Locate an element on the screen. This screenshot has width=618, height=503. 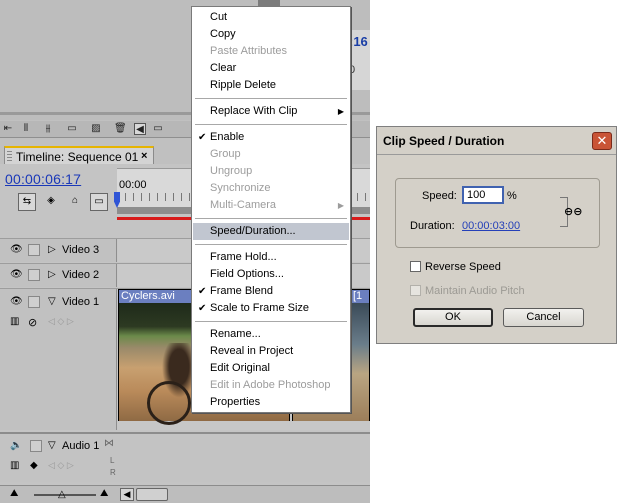
track-label: Video 3 is located at coordinates (81, 250).